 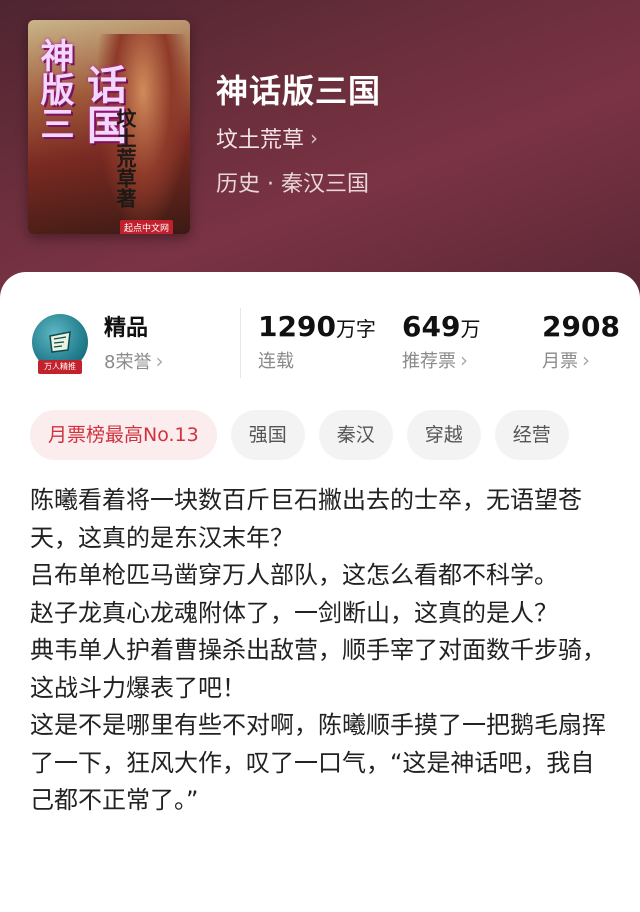 I want to click on tag-list: 月票榜最高No.13 强国 秦汉 穿越 经营, so click(x=299, y=435).